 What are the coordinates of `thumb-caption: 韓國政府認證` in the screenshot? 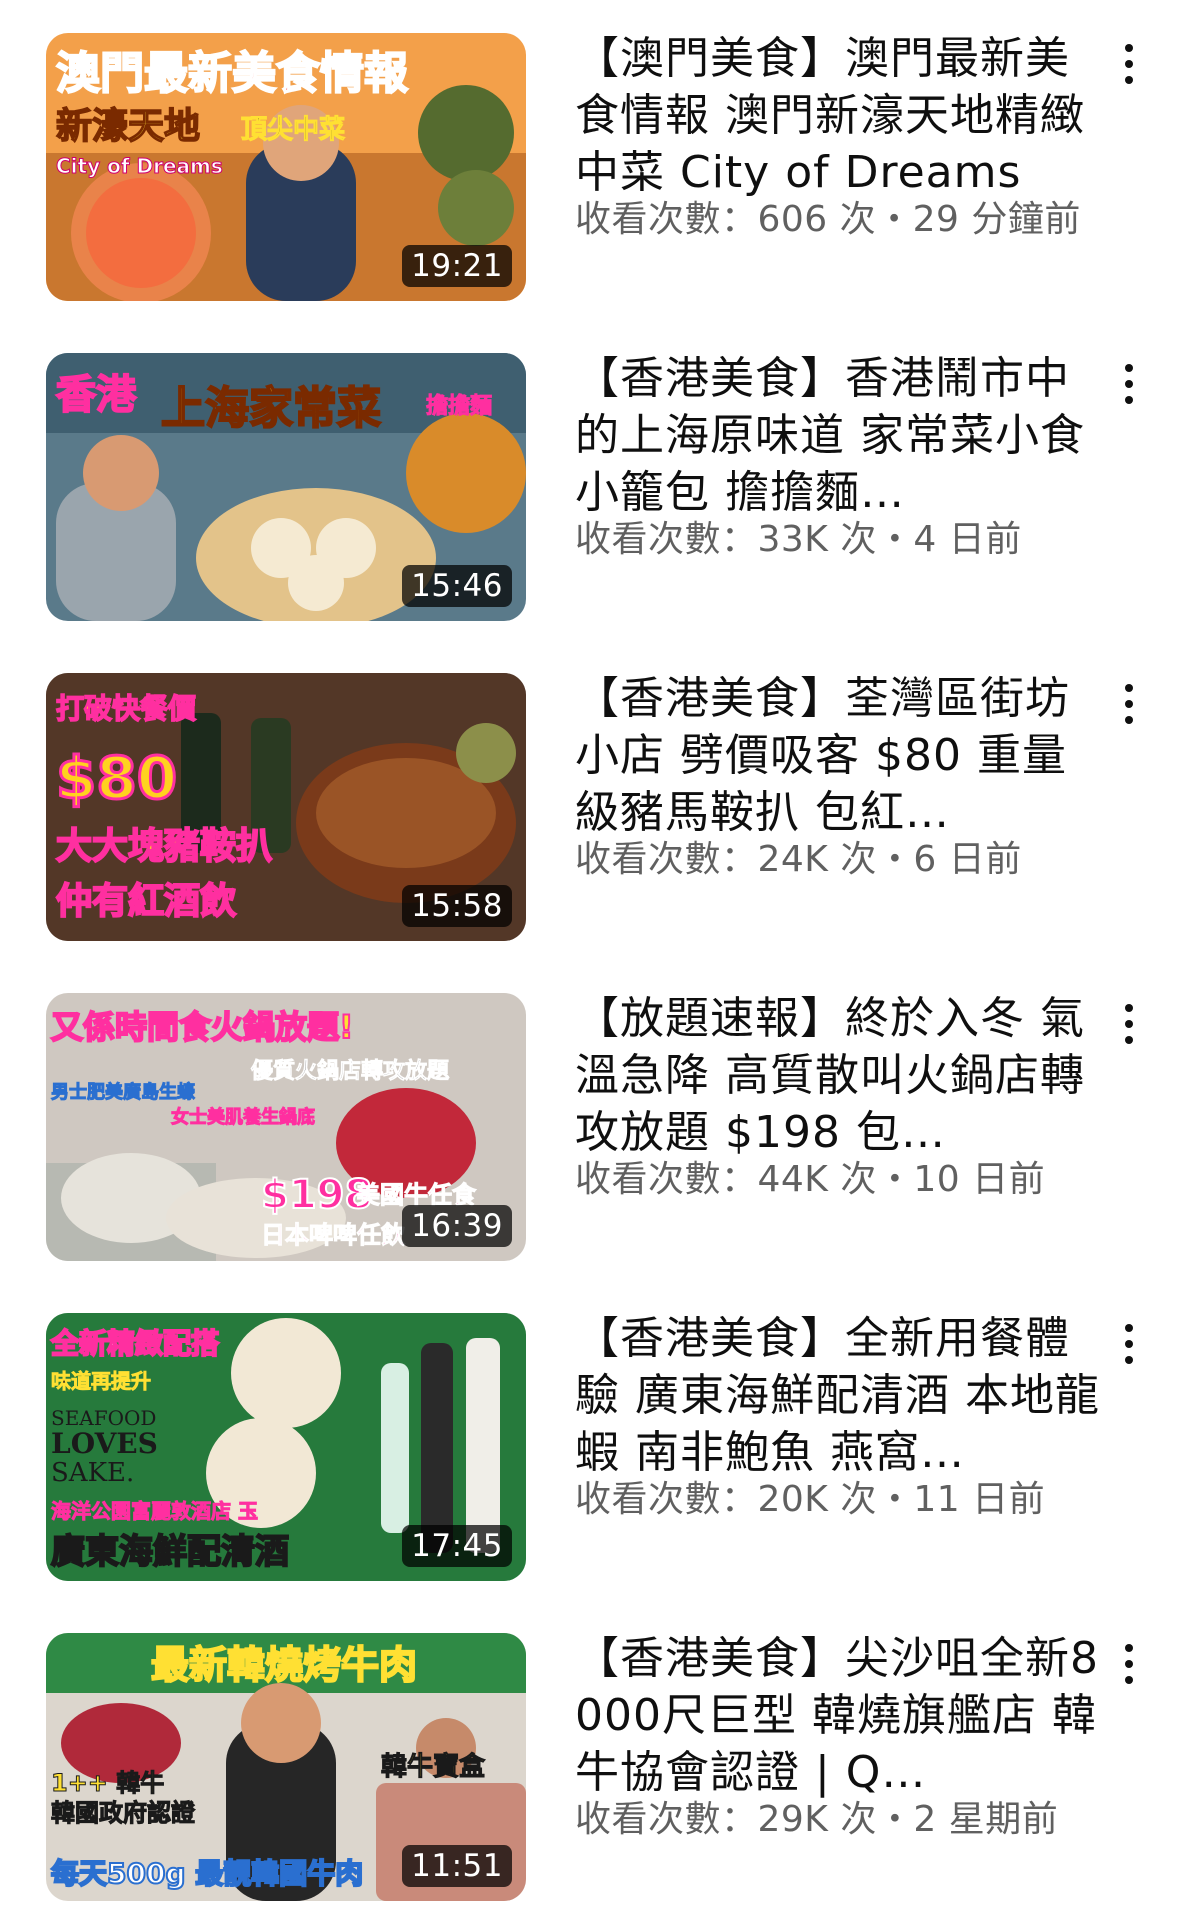 It's located at (123, 1813).